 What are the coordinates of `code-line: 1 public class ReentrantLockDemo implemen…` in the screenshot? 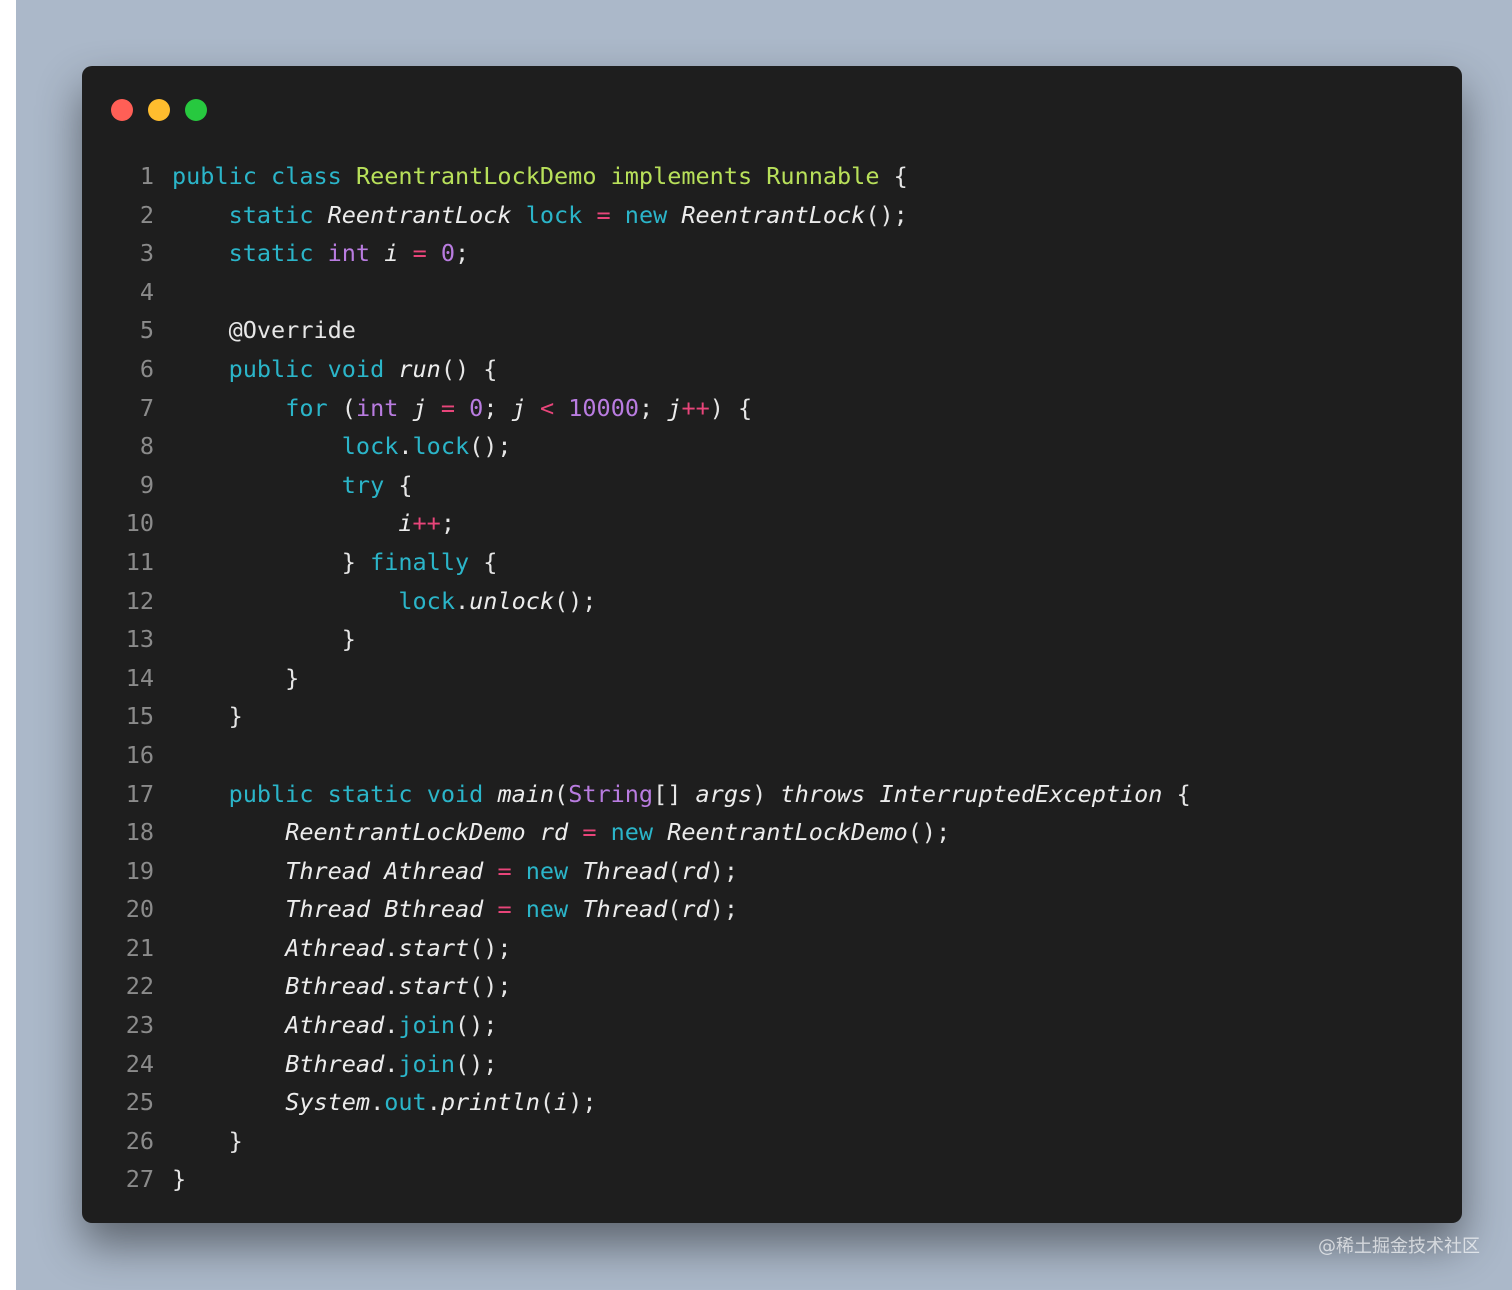 It's located at (777, 176).